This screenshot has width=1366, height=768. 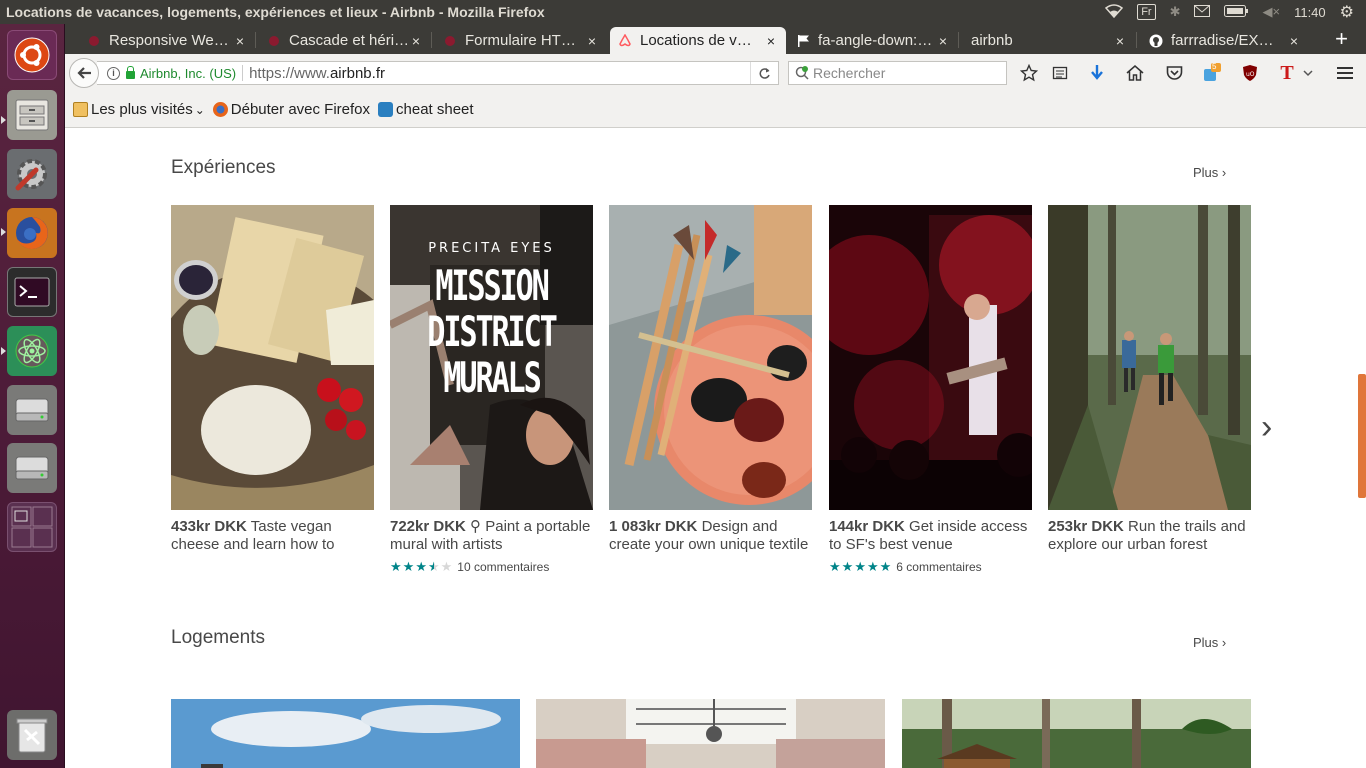 What do you see at coordinates (1224, 642) in the screenshot?
I see `chevron-right-icon: ›` at bounding box center [1224, 642].